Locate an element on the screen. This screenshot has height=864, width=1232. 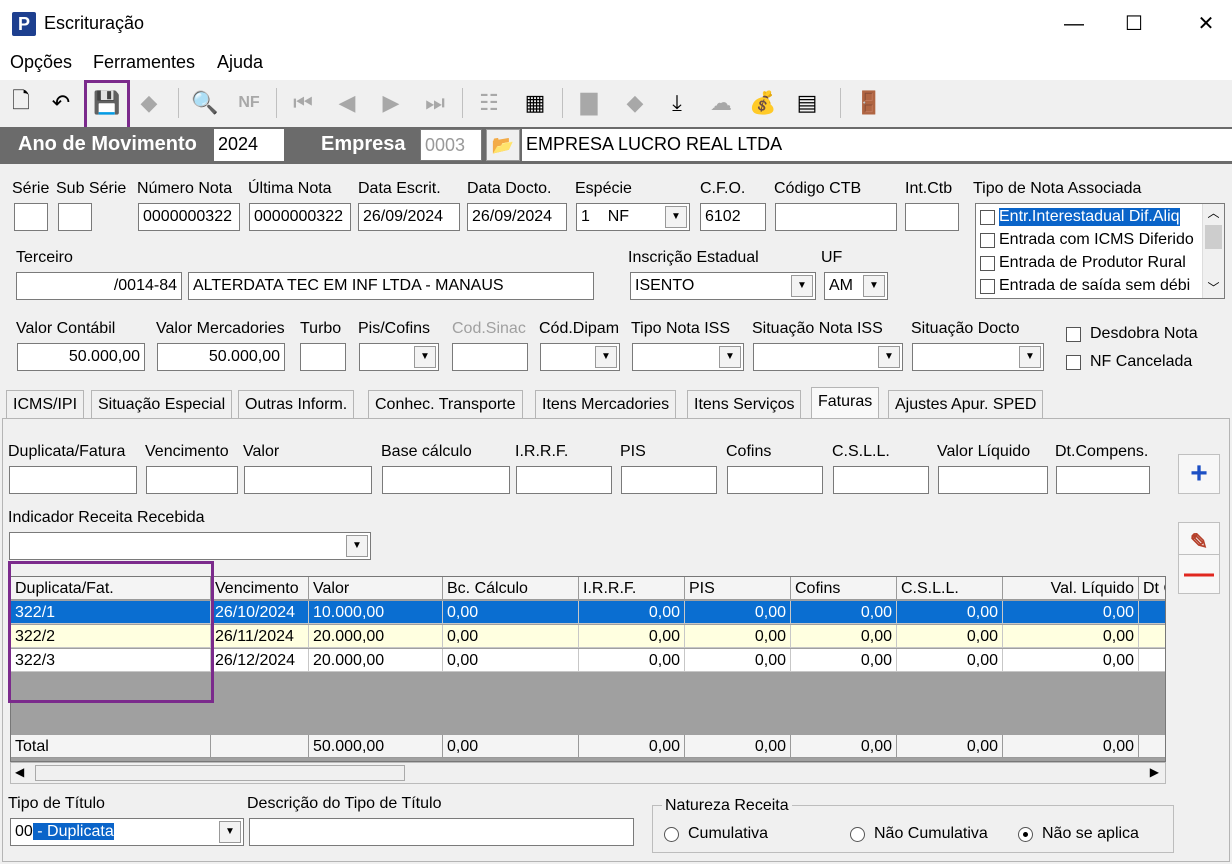
column-header: PIS is located at coordinates (738, 588).